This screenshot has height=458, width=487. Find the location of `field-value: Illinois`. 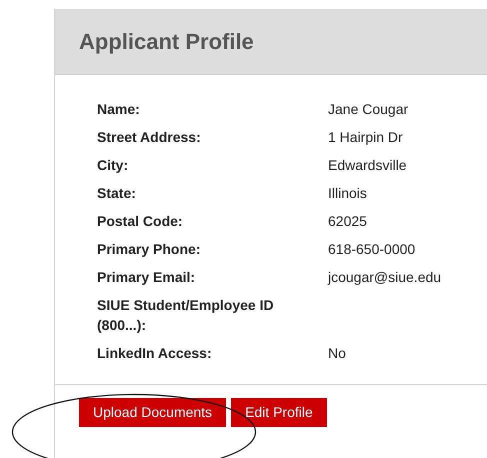

field-value: Illinois is located at coordinates (347, 193).